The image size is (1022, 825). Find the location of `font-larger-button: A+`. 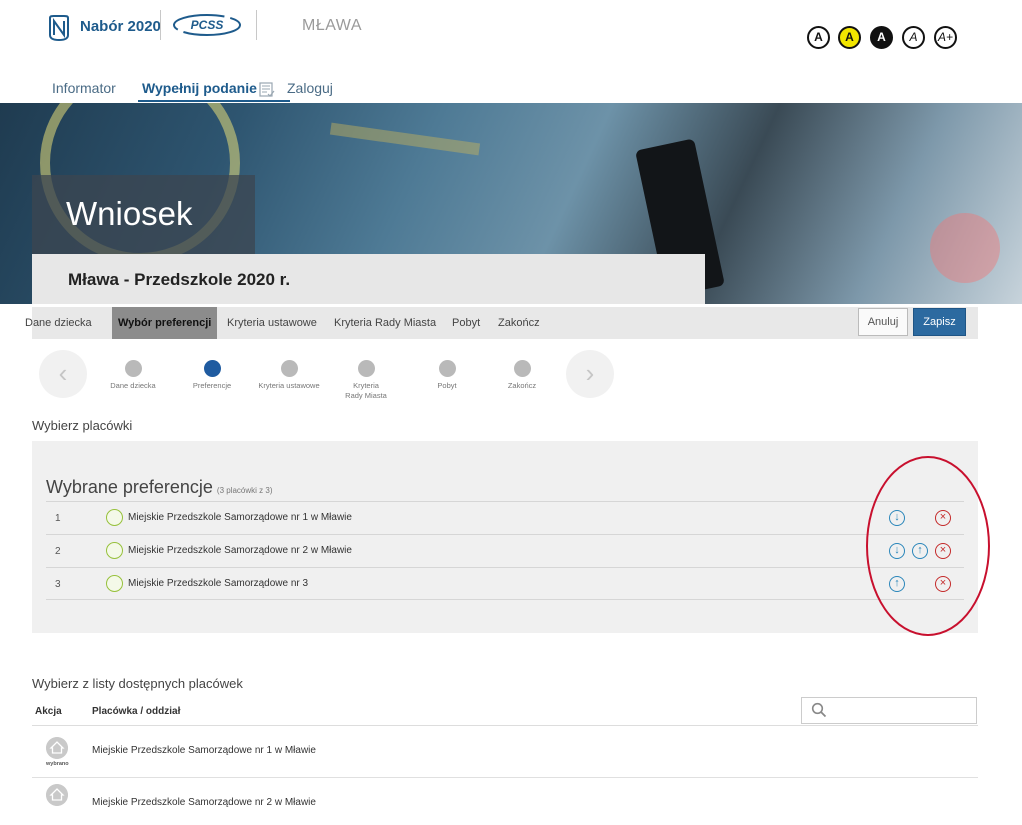

font-larger-button: A+ is located at coordinates (945, 37).